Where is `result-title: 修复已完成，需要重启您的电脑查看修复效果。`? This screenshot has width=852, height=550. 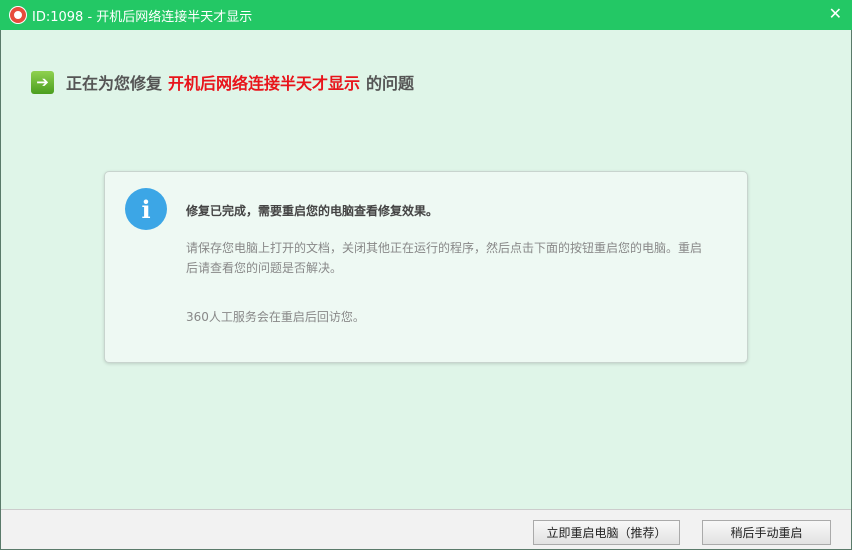
result-title: 修复已完成，需要重启您的电脑查看修复效果。 is located at coordinates (312, 211).